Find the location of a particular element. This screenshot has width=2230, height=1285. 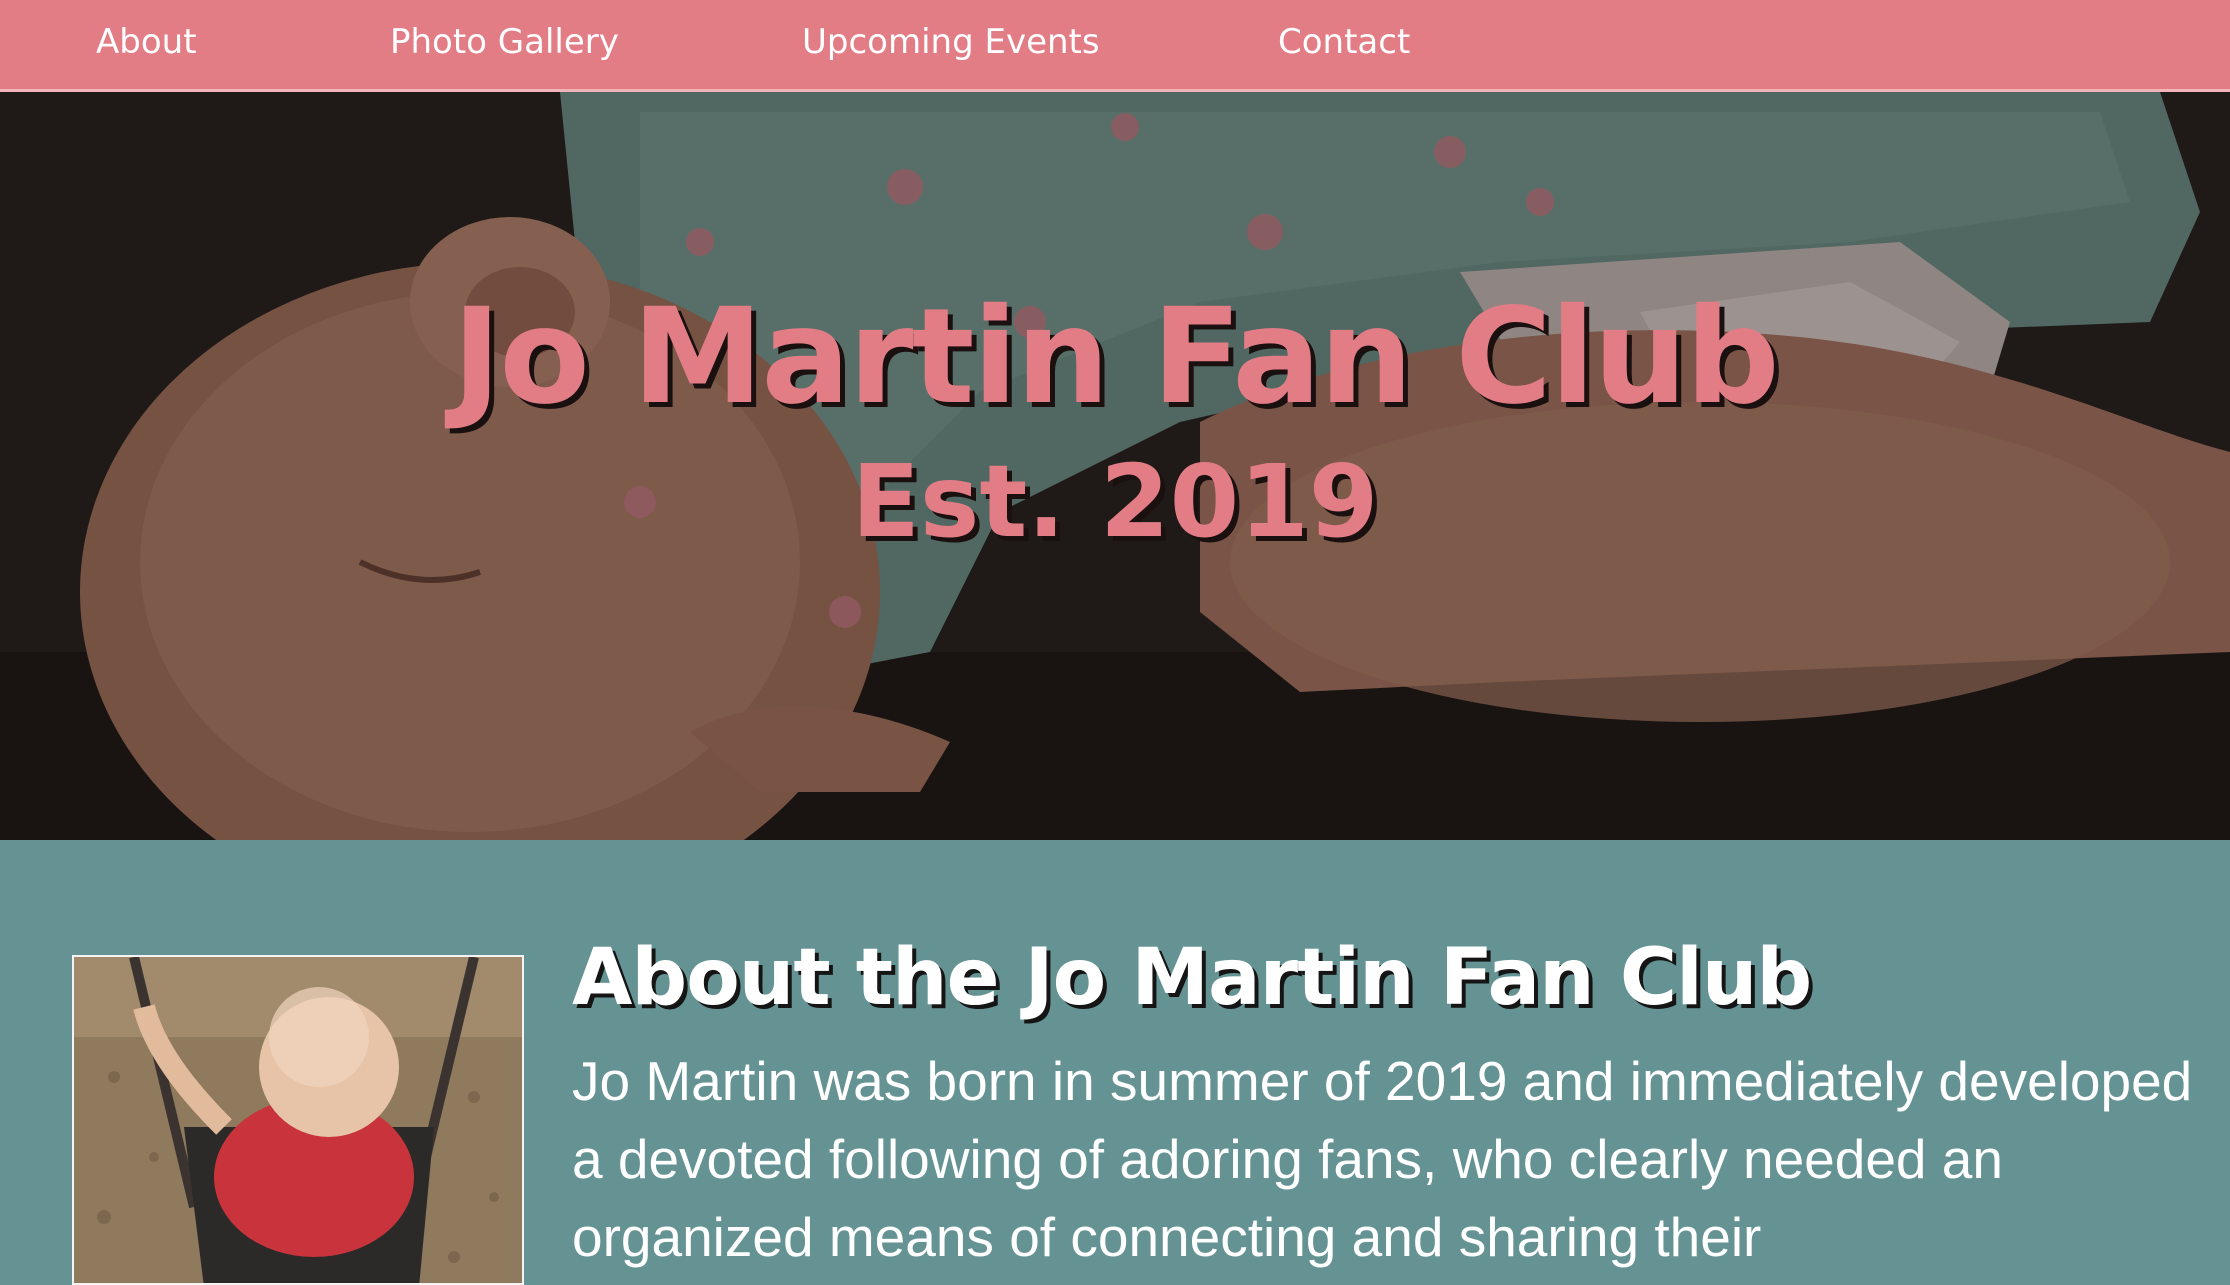

nav-link-contact: Contact is located at coordinates (1344, 42).